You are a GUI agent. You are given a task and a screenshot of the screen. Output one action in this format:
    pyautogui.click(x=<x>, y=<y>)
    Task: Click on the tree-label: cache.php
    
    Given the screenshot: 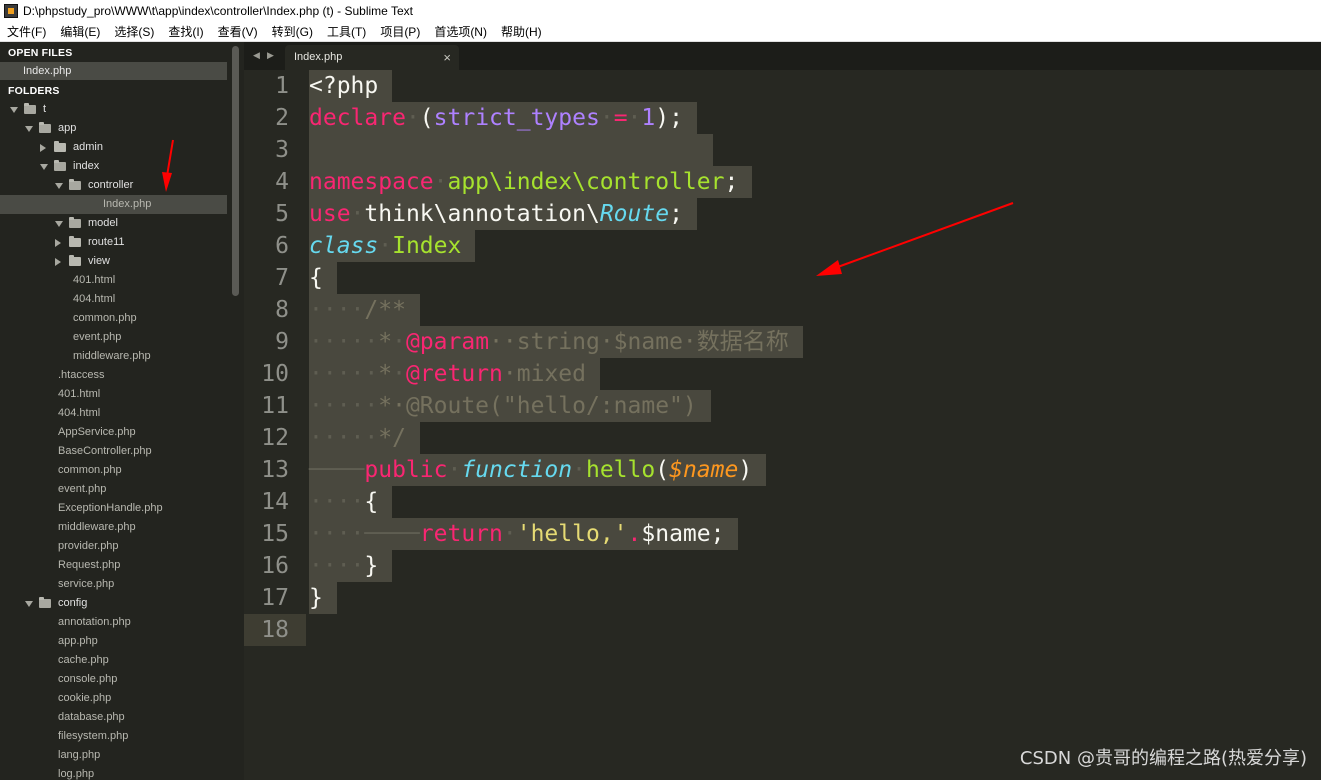 What is the action you would take?
    pyautogui.click(x=83, y=660)
    